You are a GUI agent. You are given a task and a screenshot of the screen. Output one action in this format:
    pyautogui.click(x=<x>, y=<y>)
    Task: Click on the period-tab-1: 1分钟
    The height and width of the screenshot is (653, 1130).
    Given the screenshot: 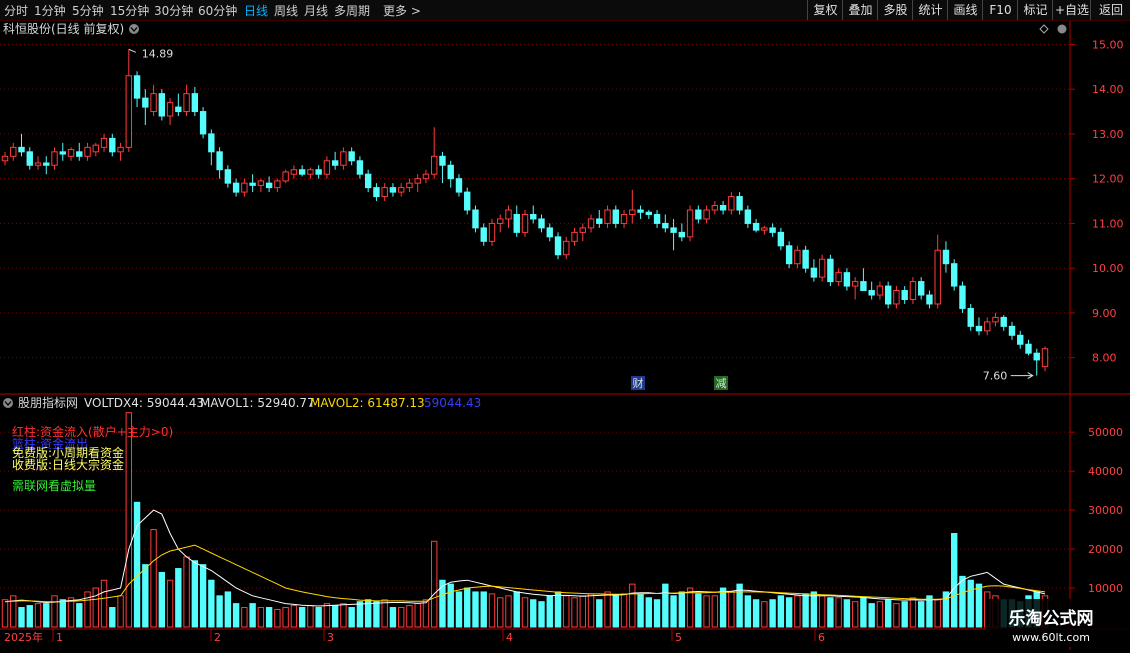 What is the action you would take?
    pyautogui.click(x=50, y=10)
    